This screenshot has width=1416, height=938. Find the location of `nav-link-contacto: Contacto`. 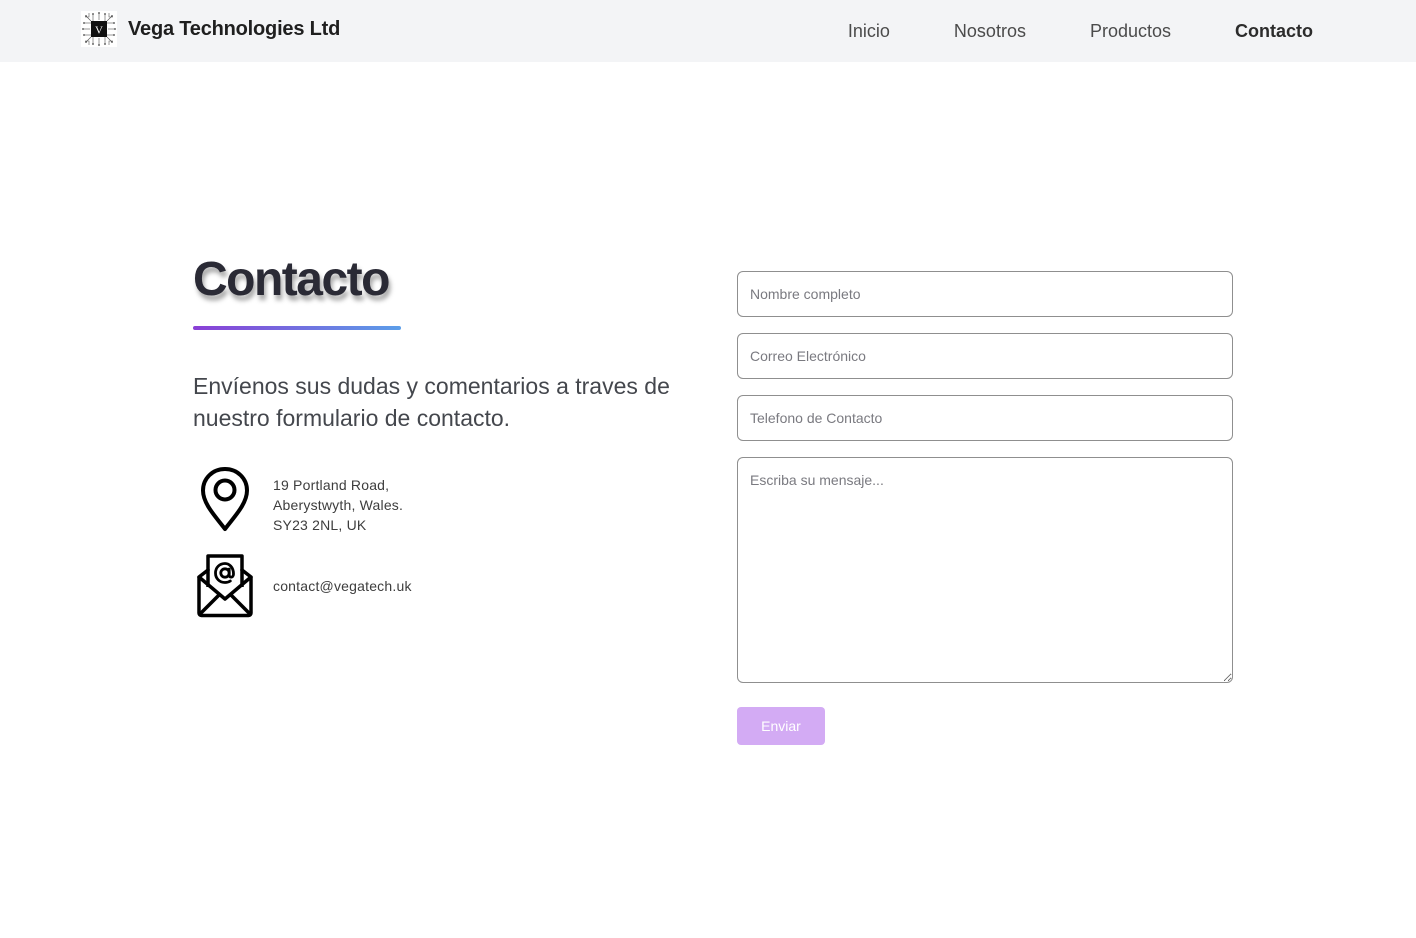

nav-link-contacto: Contacto is located at coordinates (1274, 31).